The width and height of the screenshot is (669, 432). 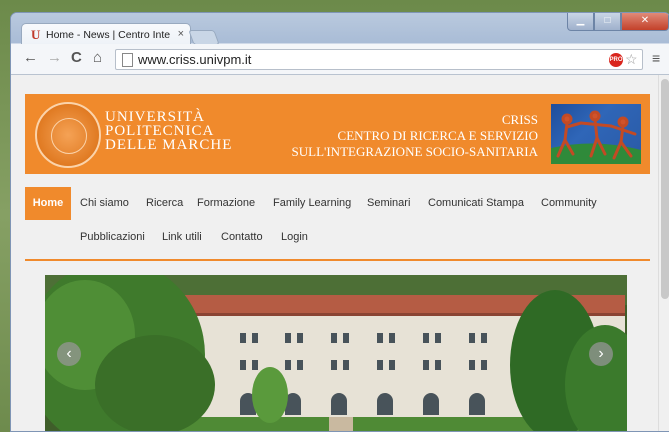 I want to click on university-name: UNIVERSITÀ POLITECNICA DELLE MARCHE, so click(x=169, y=131).